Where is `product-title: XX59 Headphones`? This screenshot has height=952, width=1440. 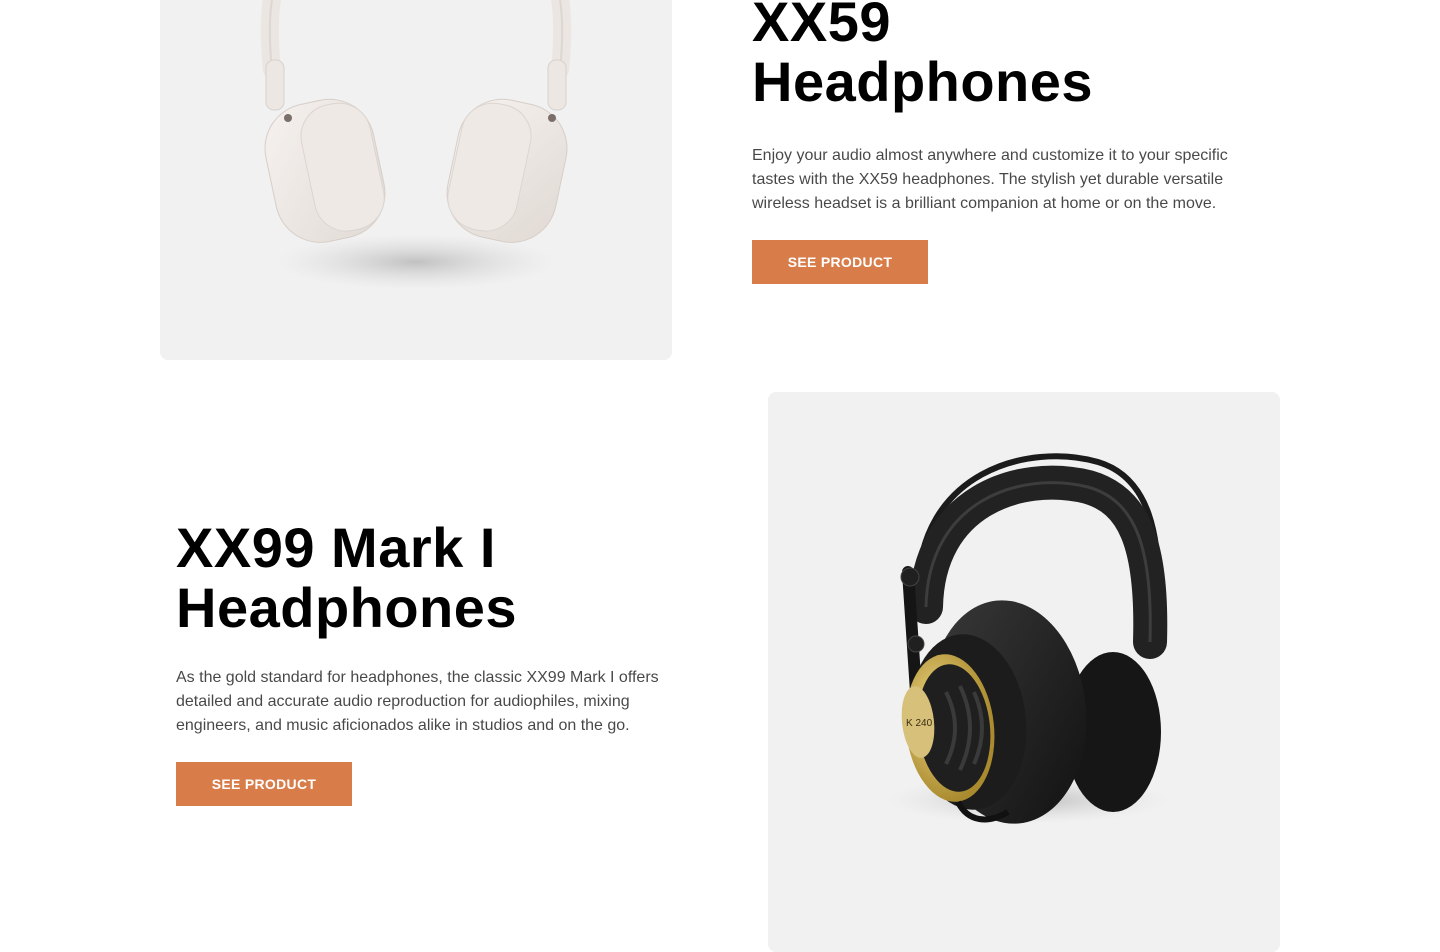 product-title: XX59 Headphones is located at coordinates (1032, 56).